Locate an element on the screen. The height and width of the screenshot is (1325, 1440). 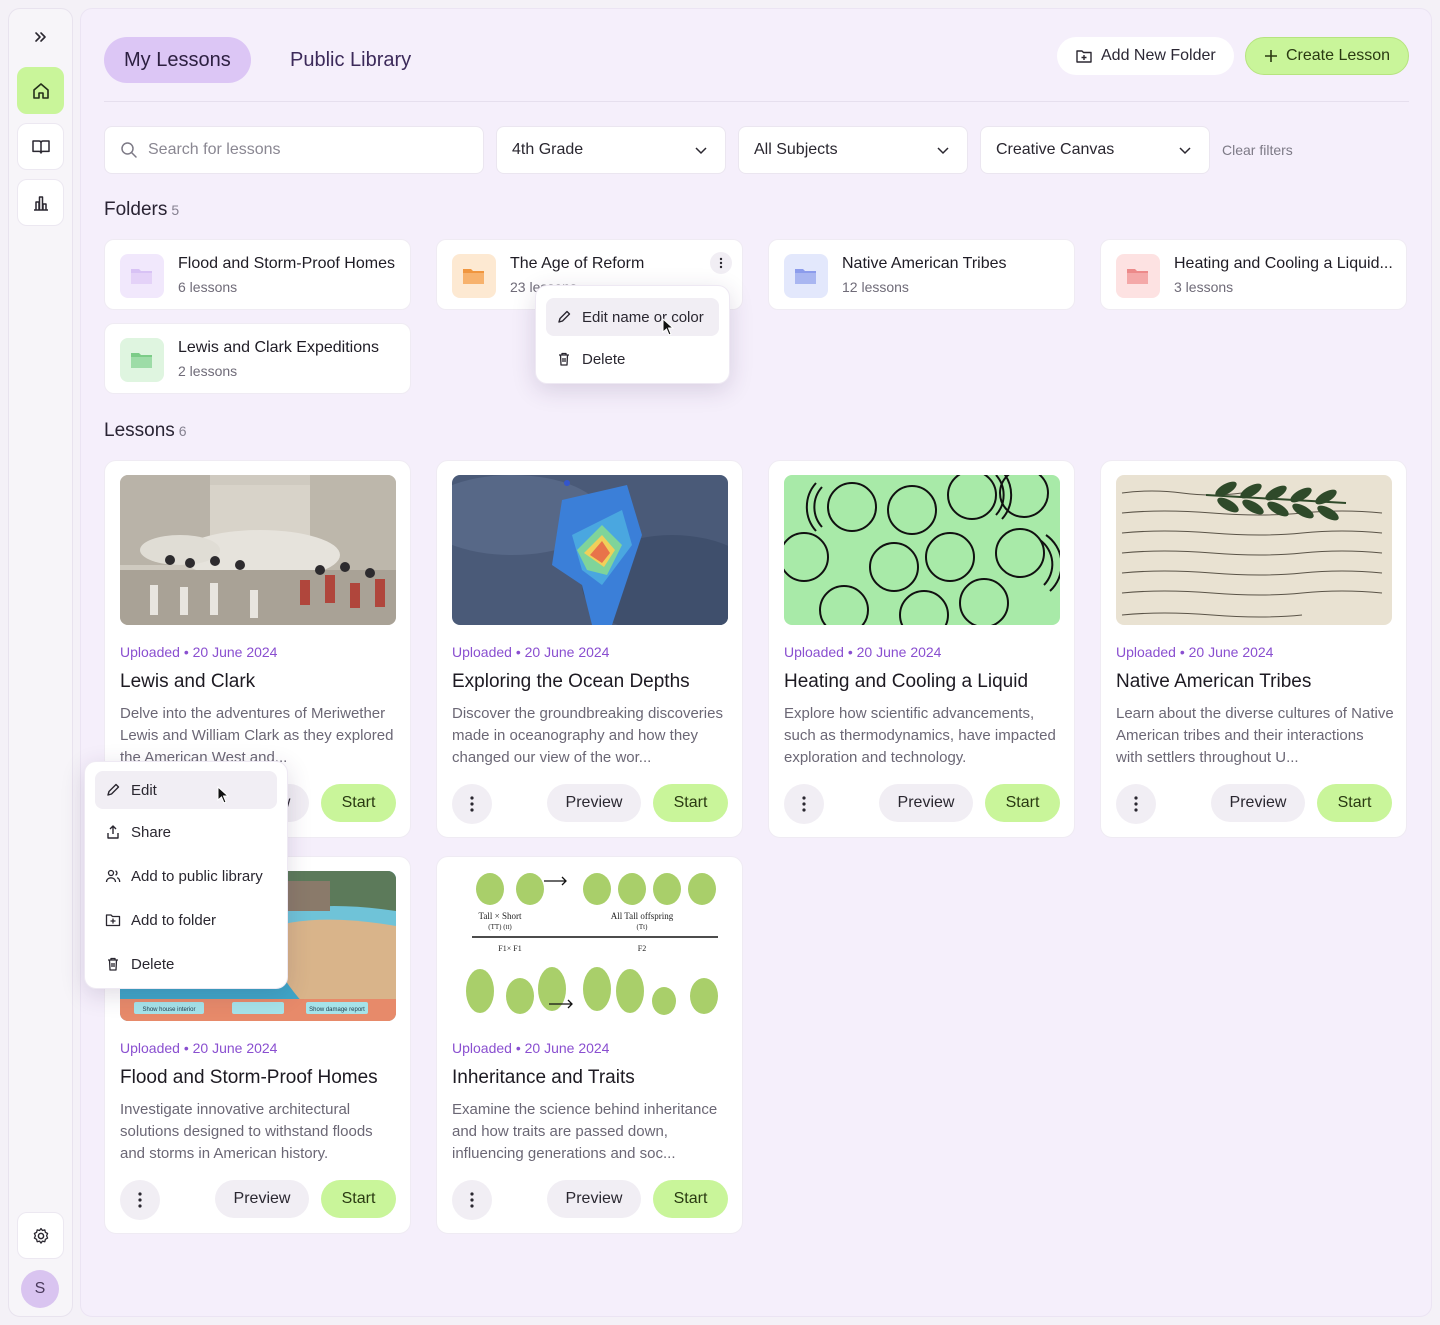
grade-select: 4th Grade is located at coordinates (611, 150).